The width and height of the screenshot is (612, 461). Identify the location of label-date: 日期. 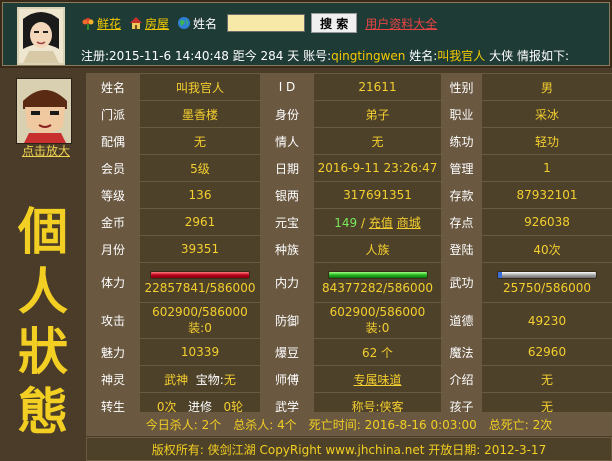
(287, 168).